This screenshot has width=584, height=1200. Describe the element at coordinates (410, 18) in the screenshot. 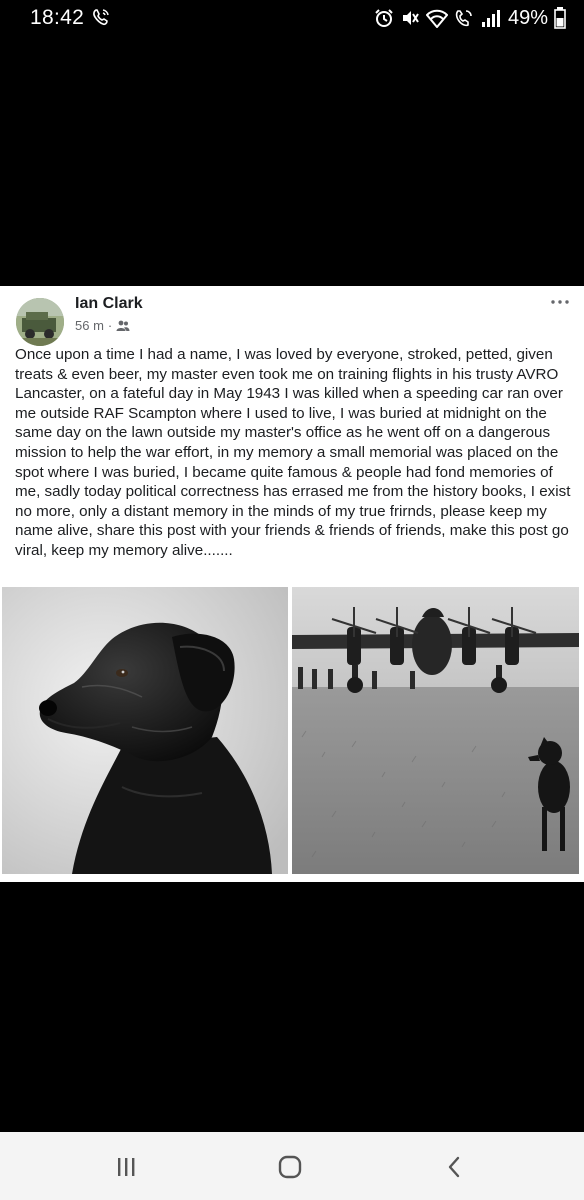

I see `mute-icon` at that location.